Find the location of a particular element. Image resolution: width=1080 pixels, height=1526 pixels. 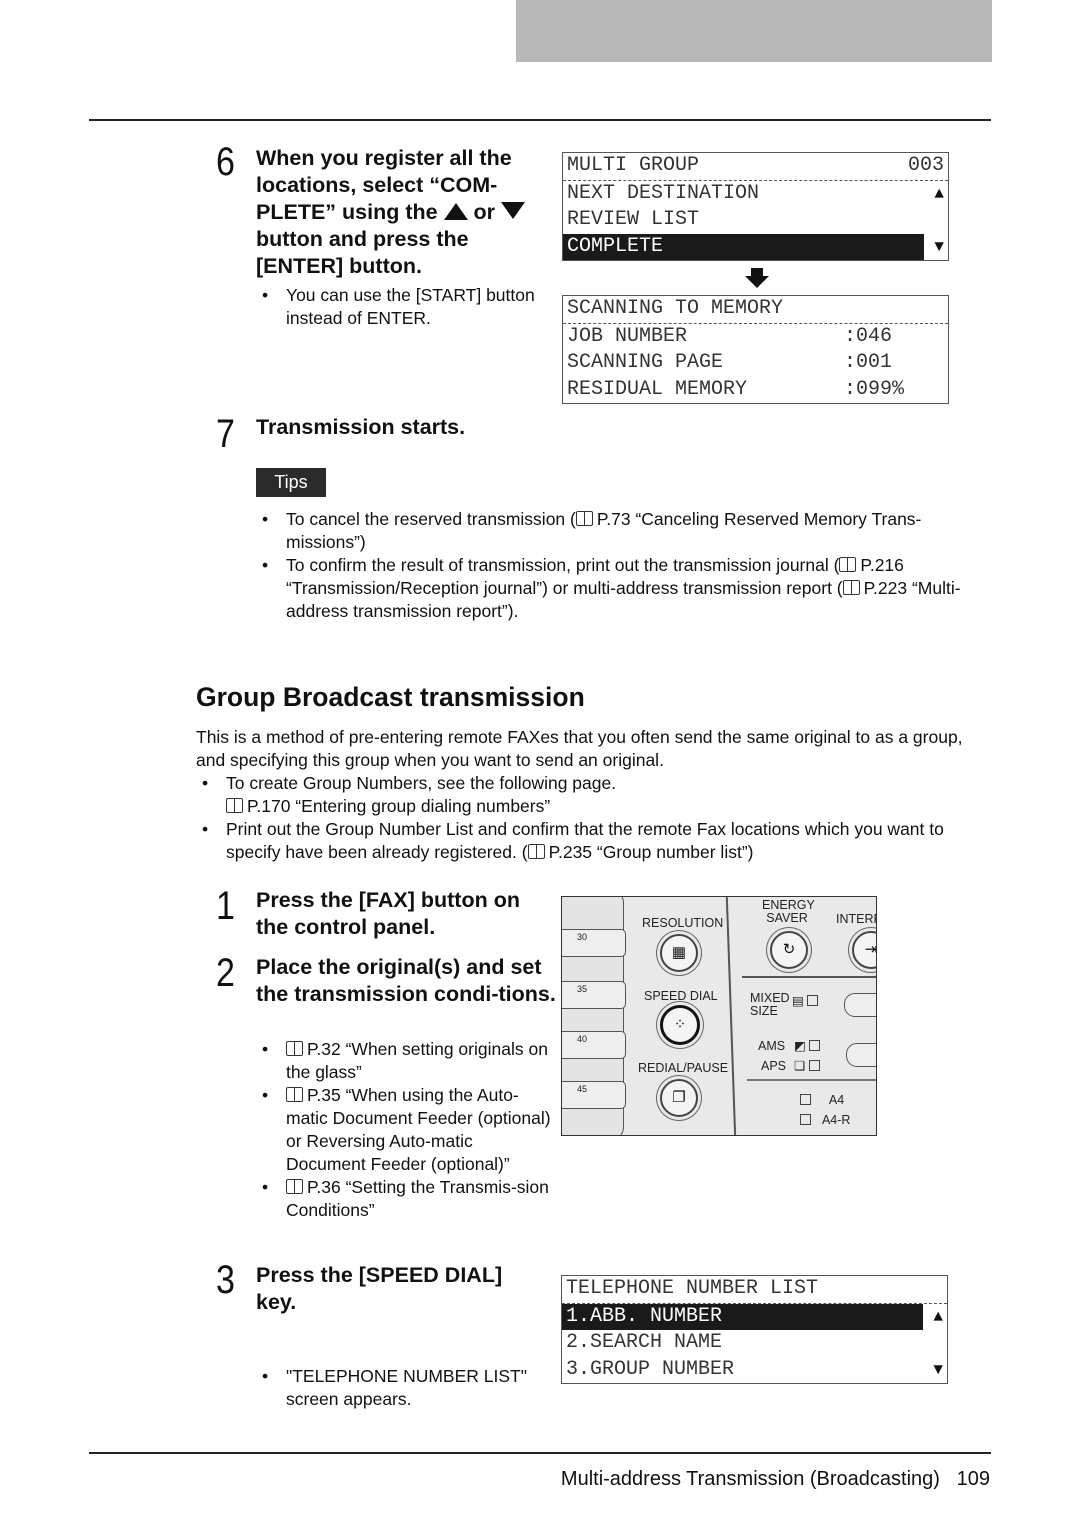

lcd-row-selected: COMPLETE ▼ is located at coordinates (755, 246).